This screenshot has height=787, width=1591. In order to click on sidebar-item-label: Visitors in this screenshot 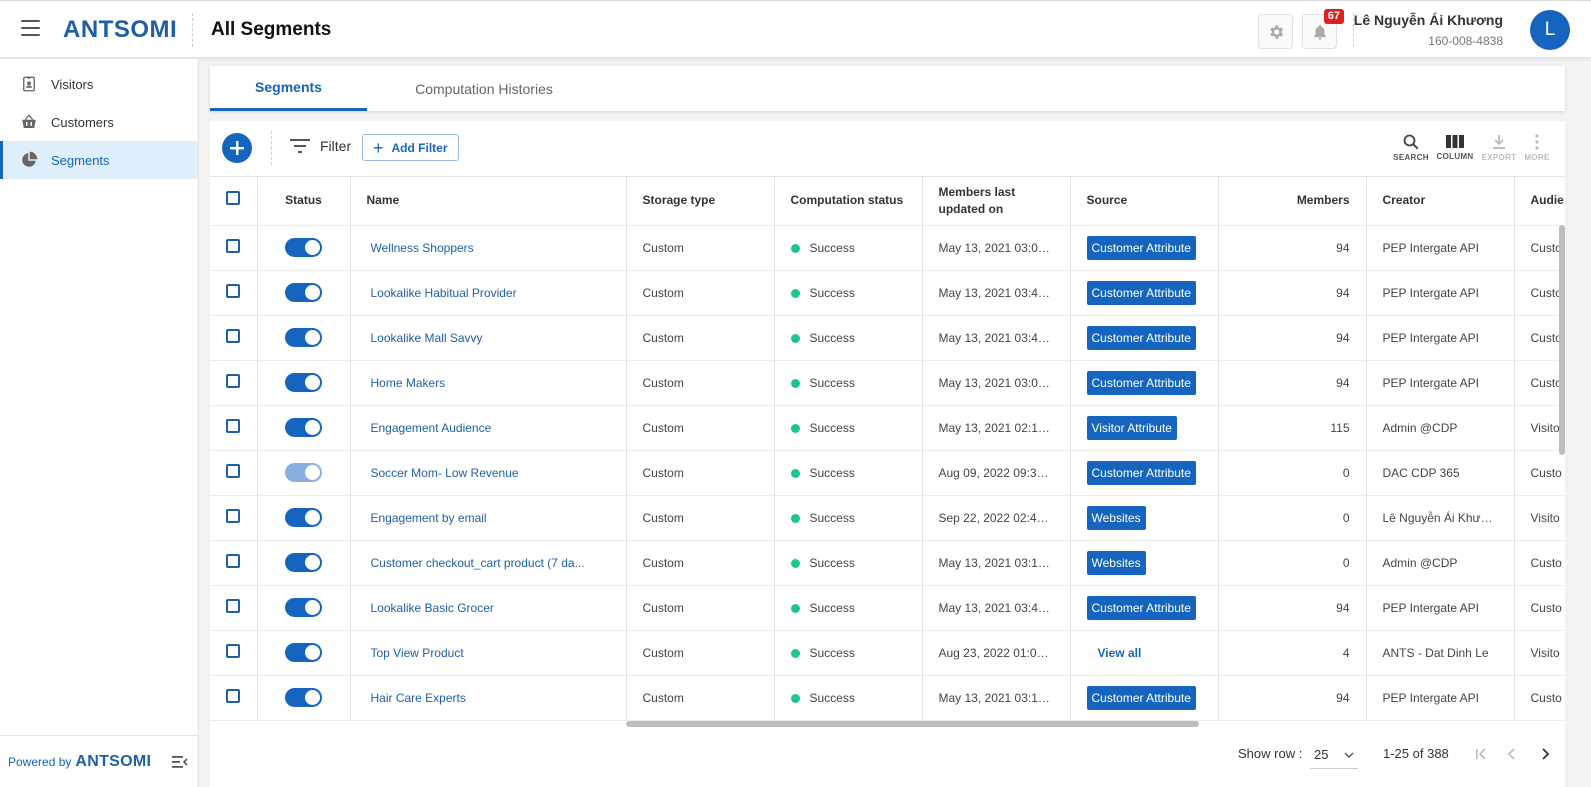, I will do `click(72, 84)`.